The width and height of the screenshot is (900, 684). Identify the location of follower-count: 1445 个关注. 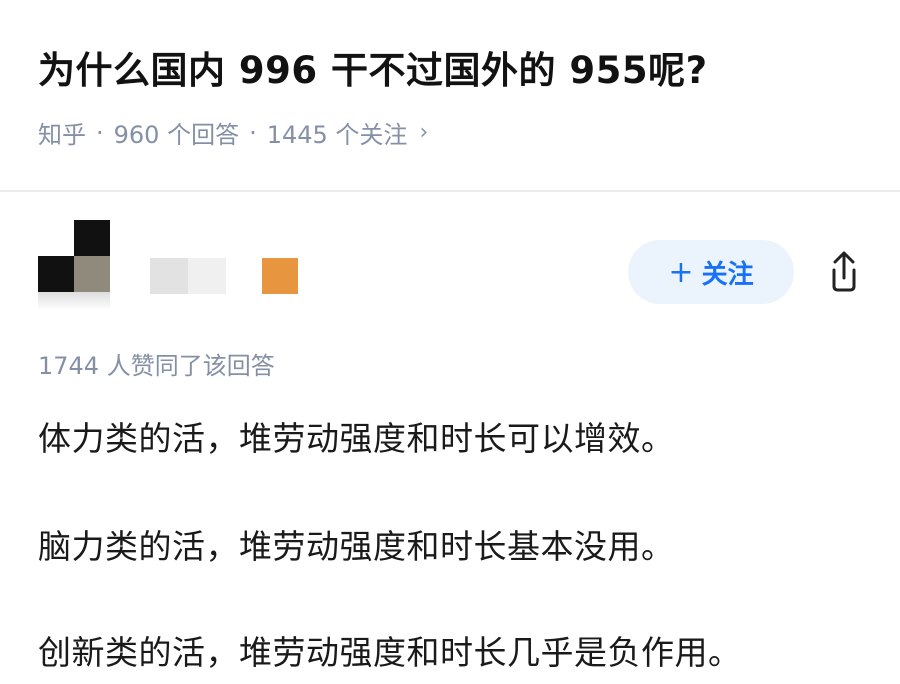
(337, 135).